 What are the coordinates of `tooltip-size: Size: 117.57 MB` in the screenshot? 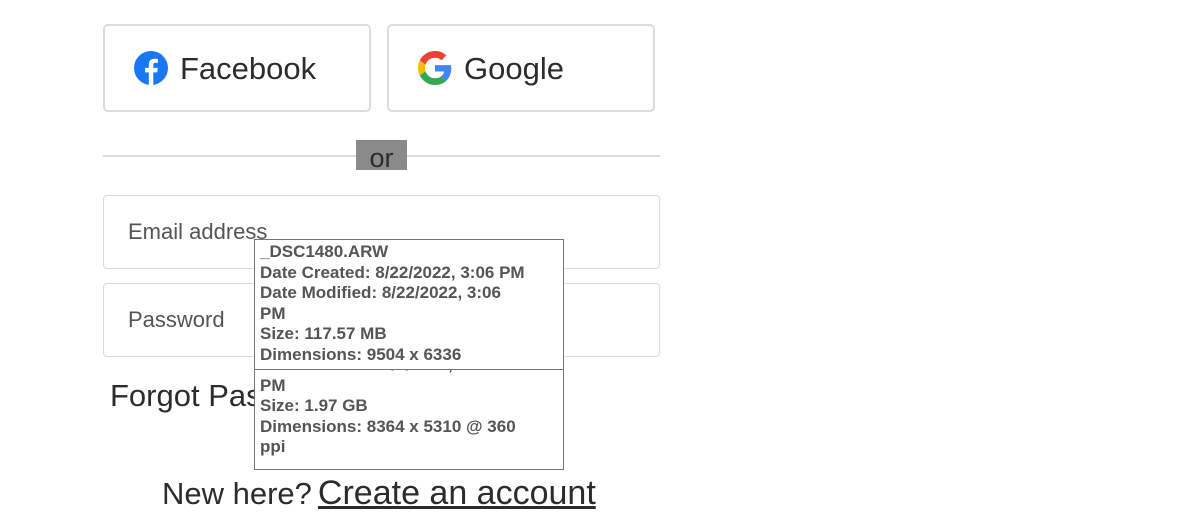 It's located at (323, 333).